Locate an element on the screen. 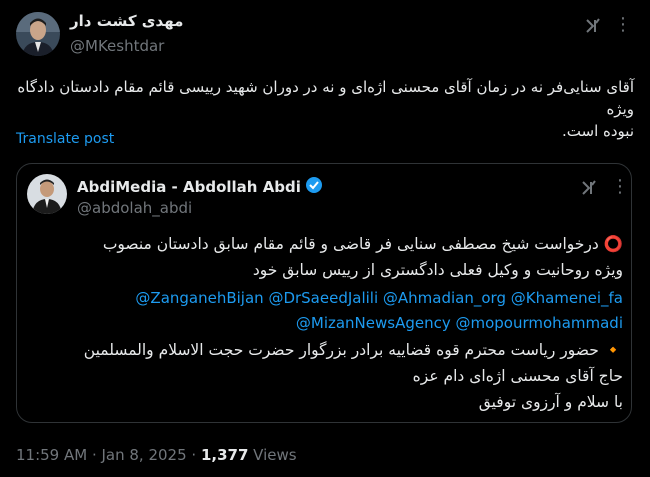 This screenshot has width=650, height=477. author-name: مهدی کشت دار is located at coordinates (126, 21).